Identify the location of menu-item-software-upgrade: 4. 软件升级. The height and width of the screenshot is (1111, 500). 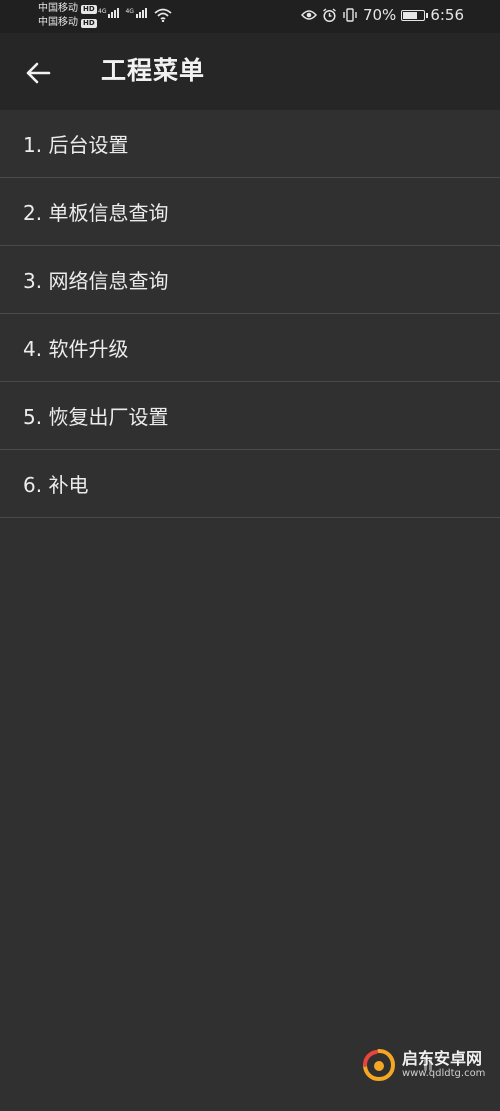
(250, 348).